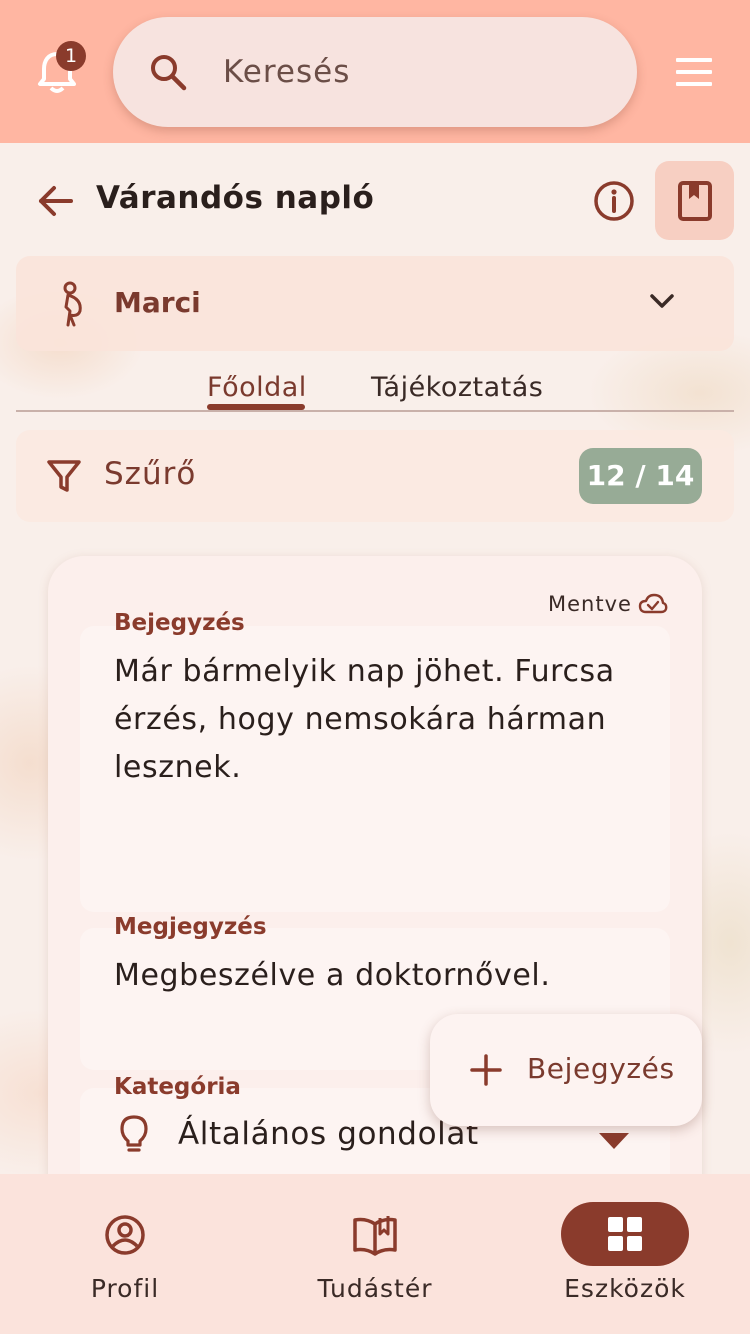  What do you see at coordinates (157, 302) in the screenshot?
I see `profile-name: Marci` at bounding box center [157, 302].